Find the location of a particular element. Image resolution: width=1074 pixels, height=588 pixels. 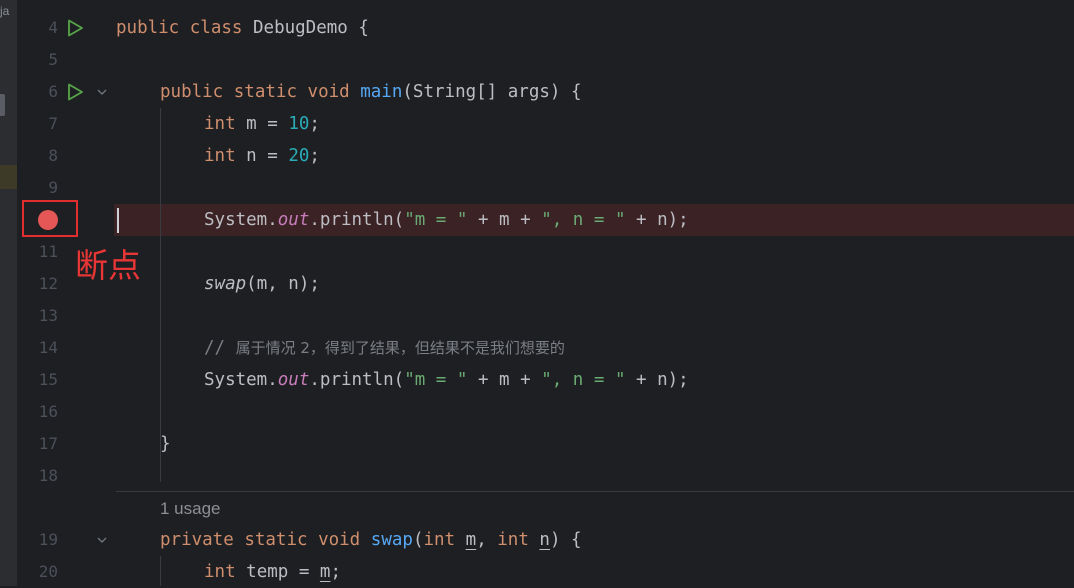

line-number: 16 is located at coordinates (48, 411).